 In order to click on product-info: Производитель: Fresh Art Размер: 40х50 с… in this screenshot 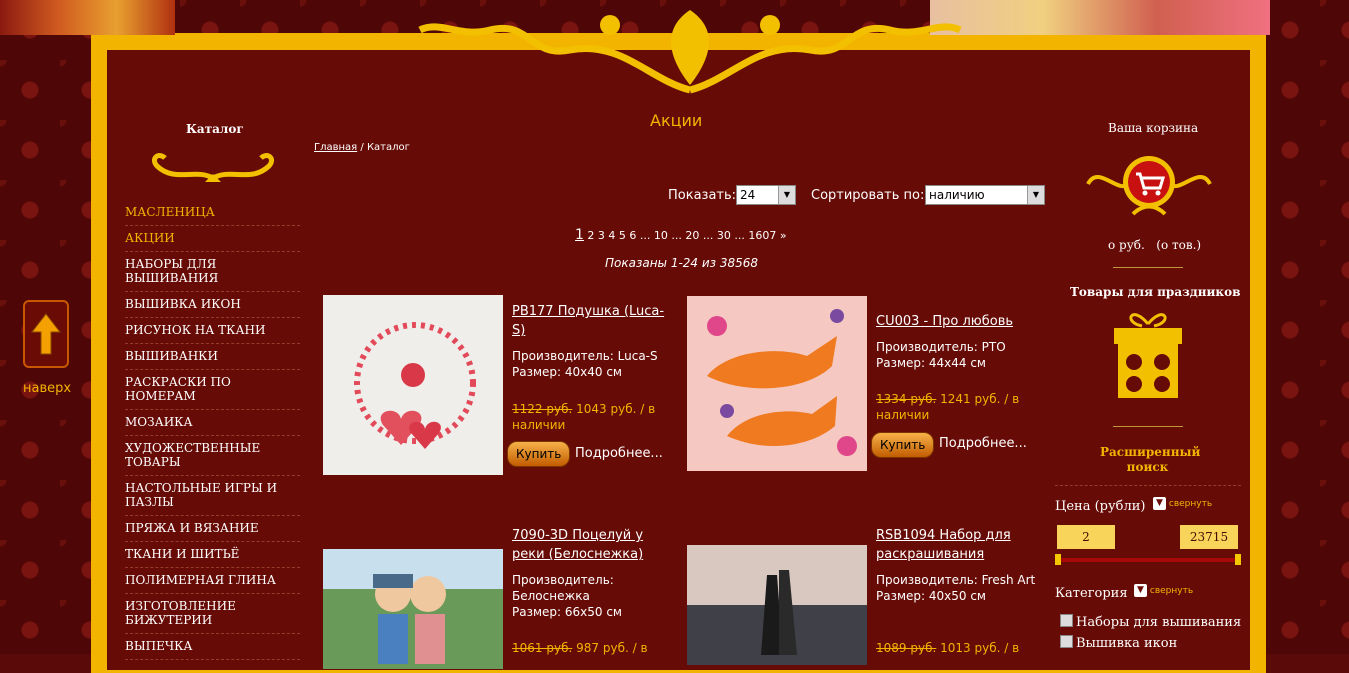, I will do `click(956, 588)`.